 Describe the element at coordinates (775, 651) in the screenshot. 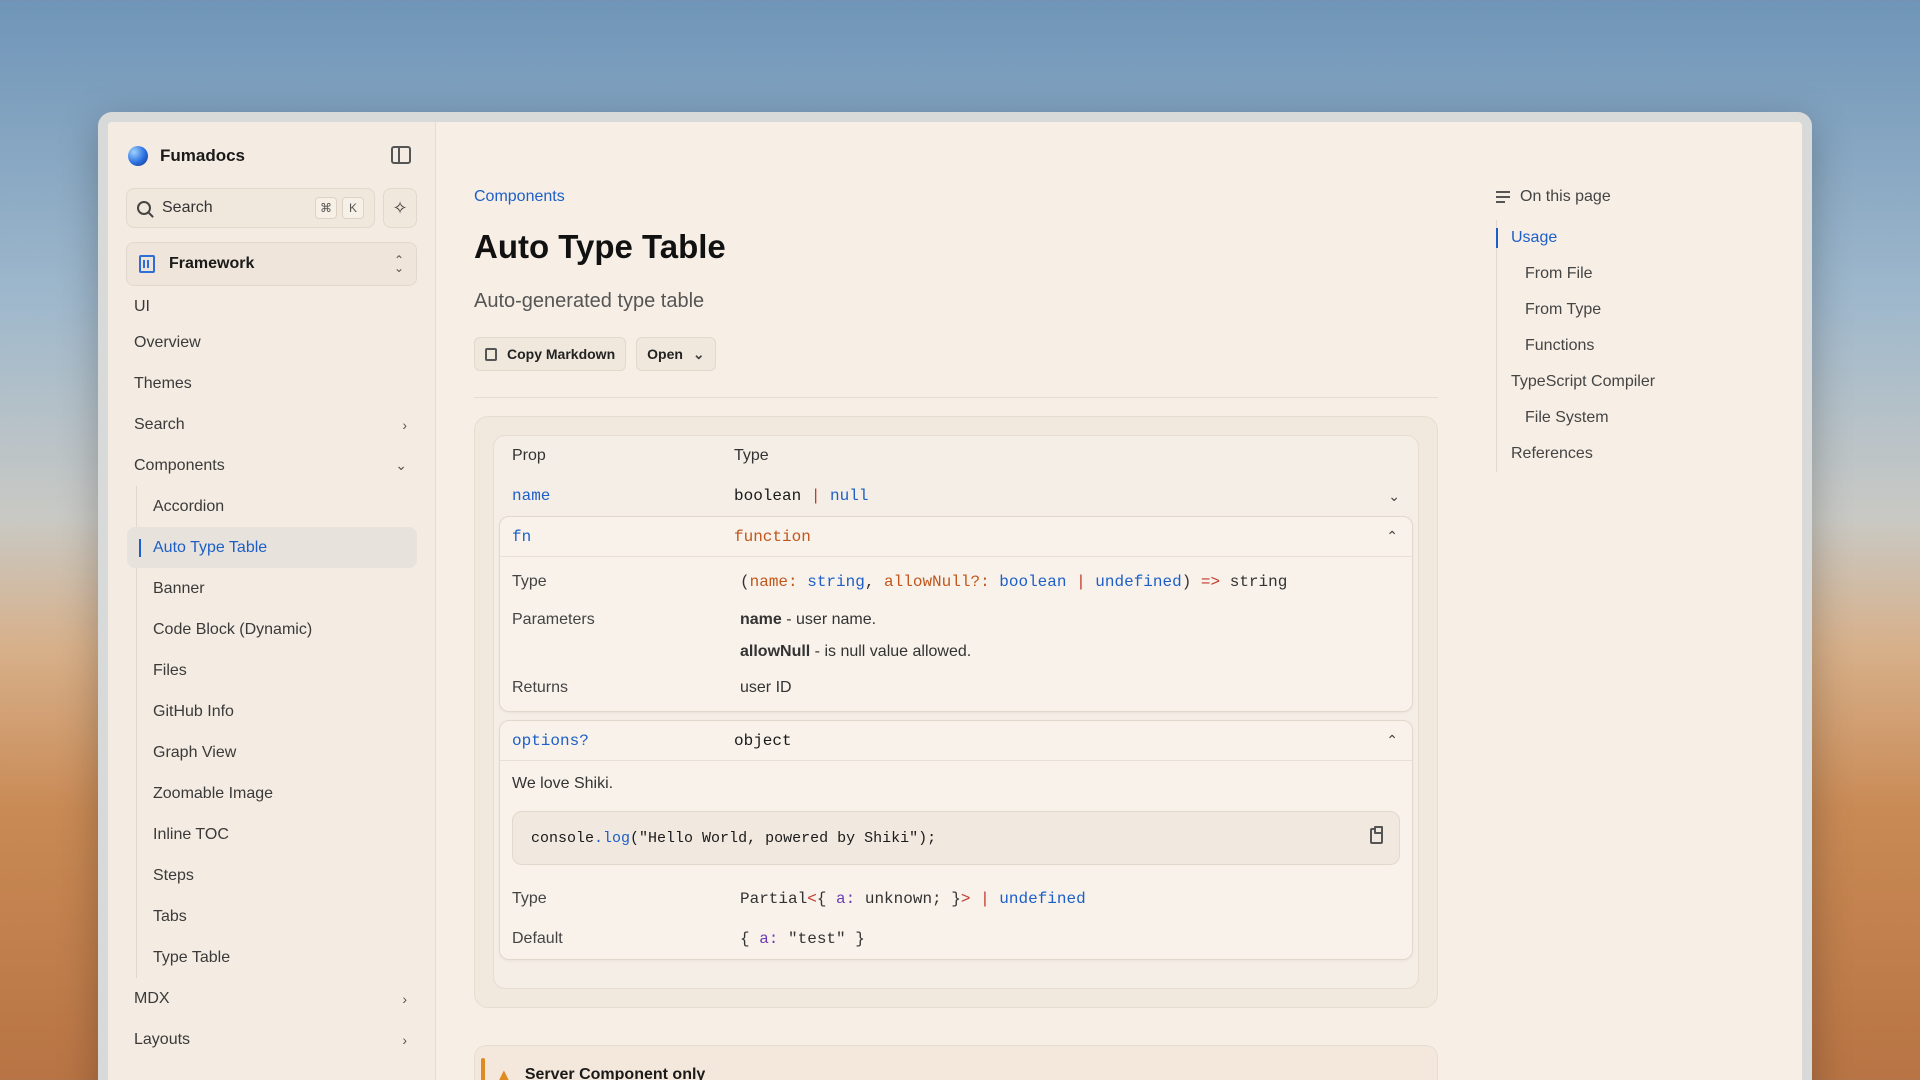

I see `param-name: allowNull` at that location.